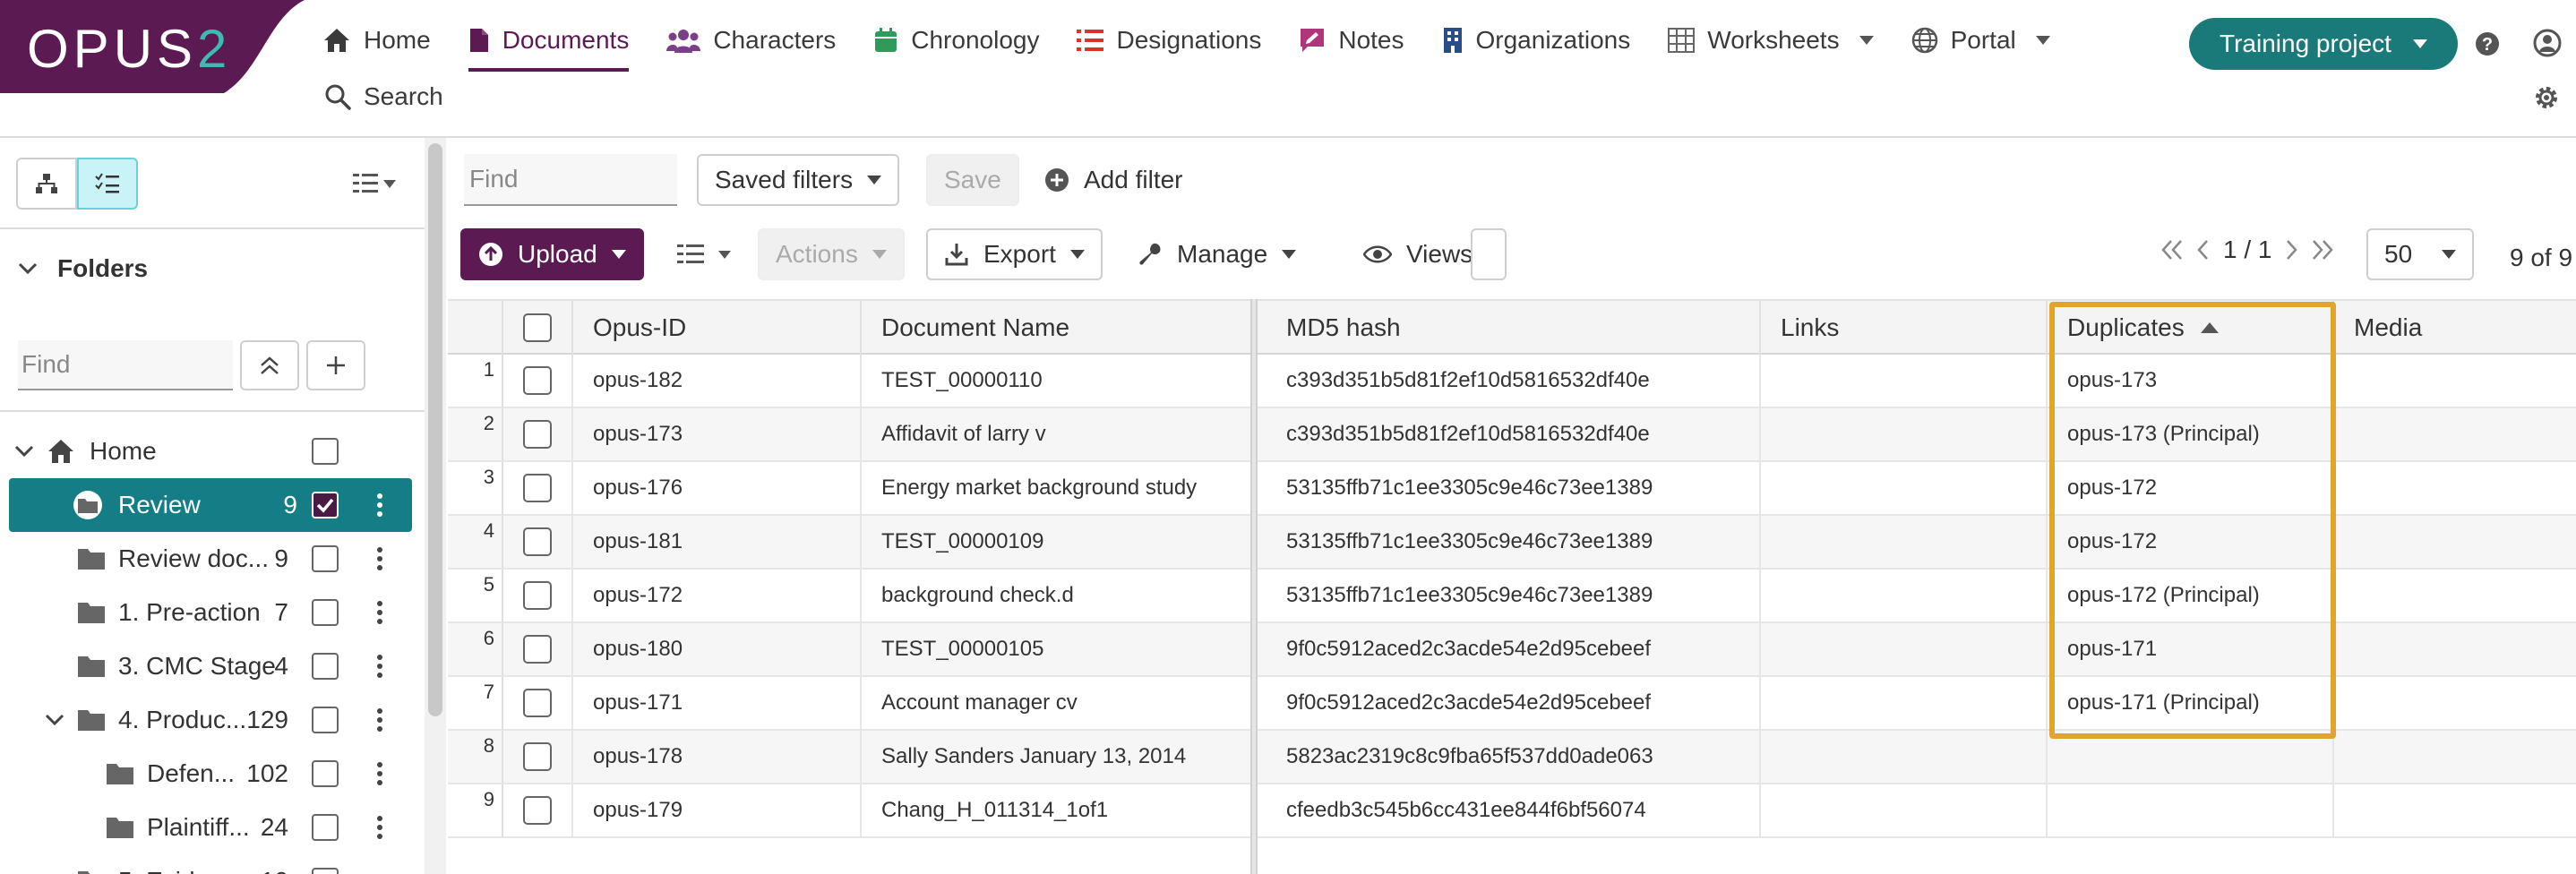 The width and height of the screenshot is (2576, 874). What do you see at coordinates (435, 429) in the screenshot?
I see `sidebar-scrollbar-thumb` at bounding box center [435, 429].